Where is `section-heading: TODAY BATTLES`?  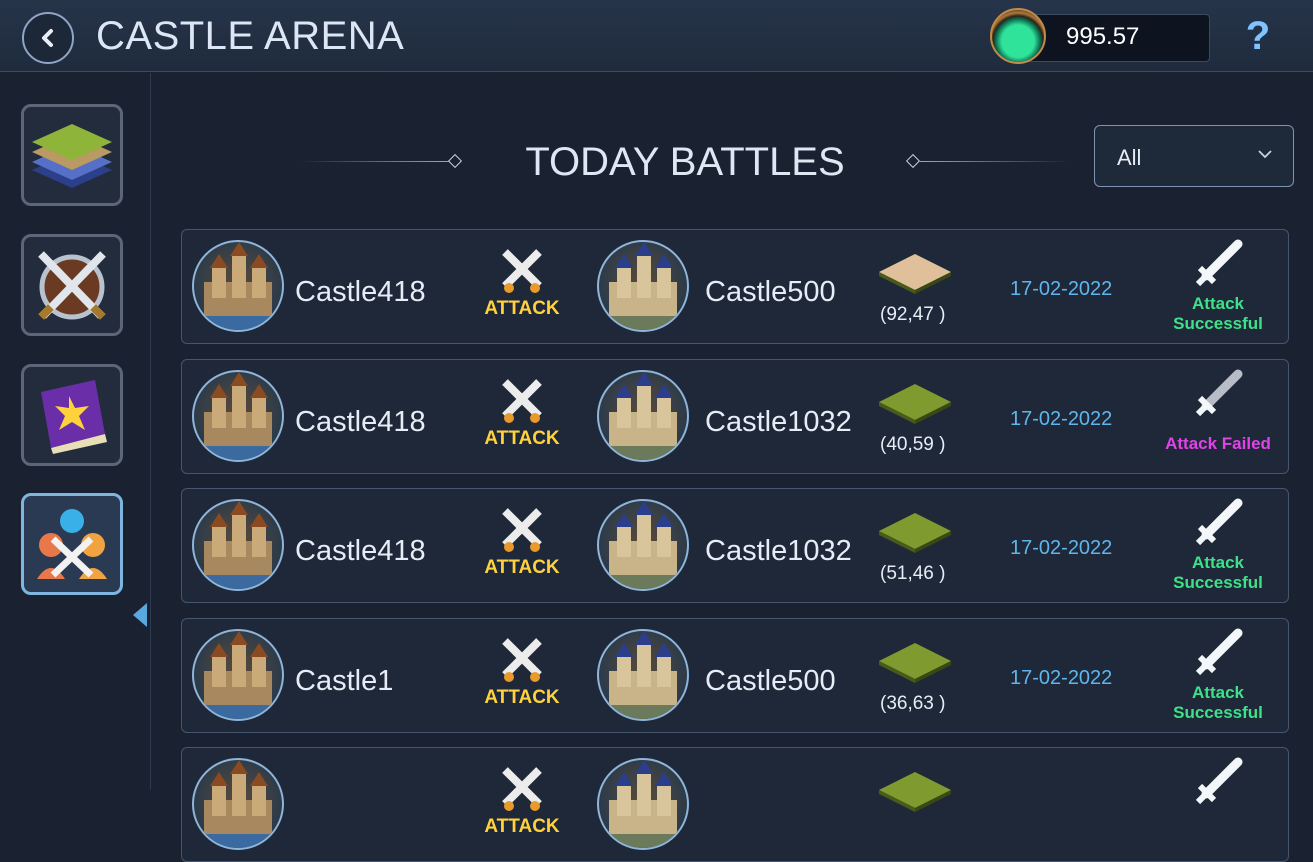
section-heading: TODAY BATTLES is located at coordinates (685, 162).